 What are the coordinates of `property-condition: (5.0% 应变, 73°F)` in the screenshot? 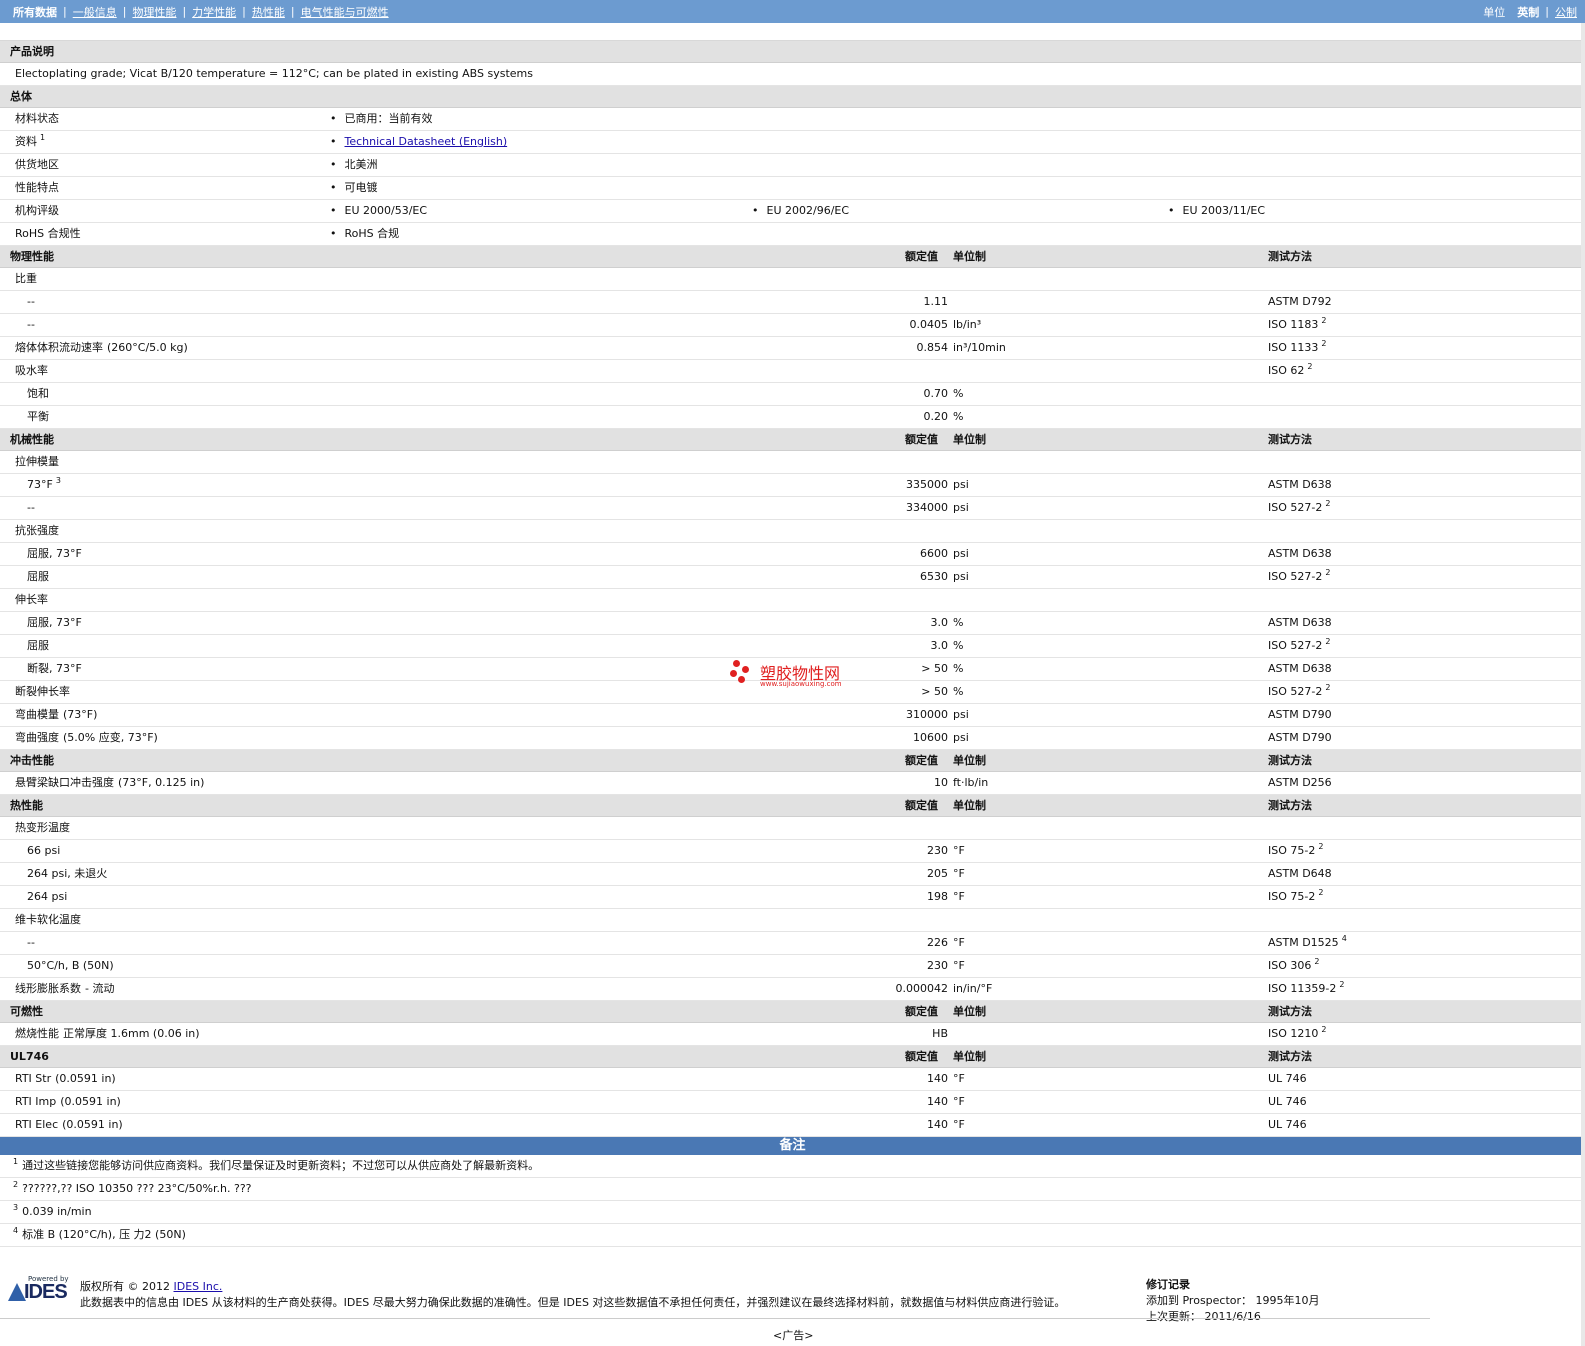 It's located at (110, 737).